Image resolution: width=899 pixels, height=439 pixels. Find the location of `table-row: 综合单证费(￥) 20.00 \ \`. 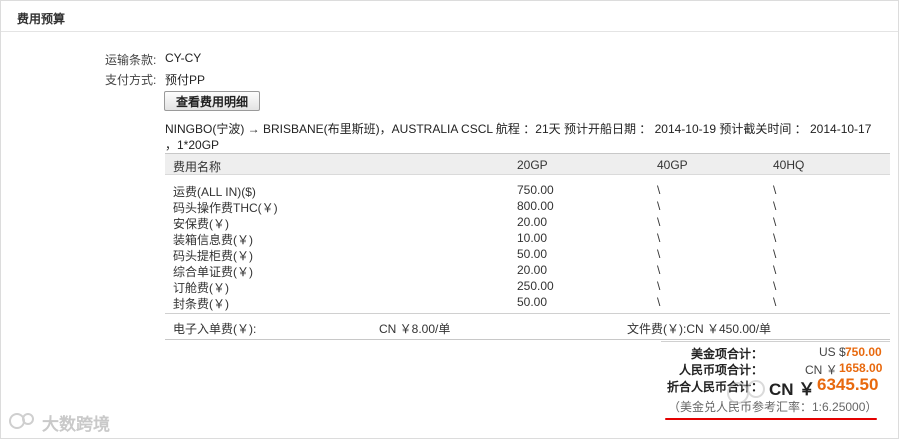

table-row: 综合单证费(￥) 20.00 \ \ is located at coordinates (527, 270).